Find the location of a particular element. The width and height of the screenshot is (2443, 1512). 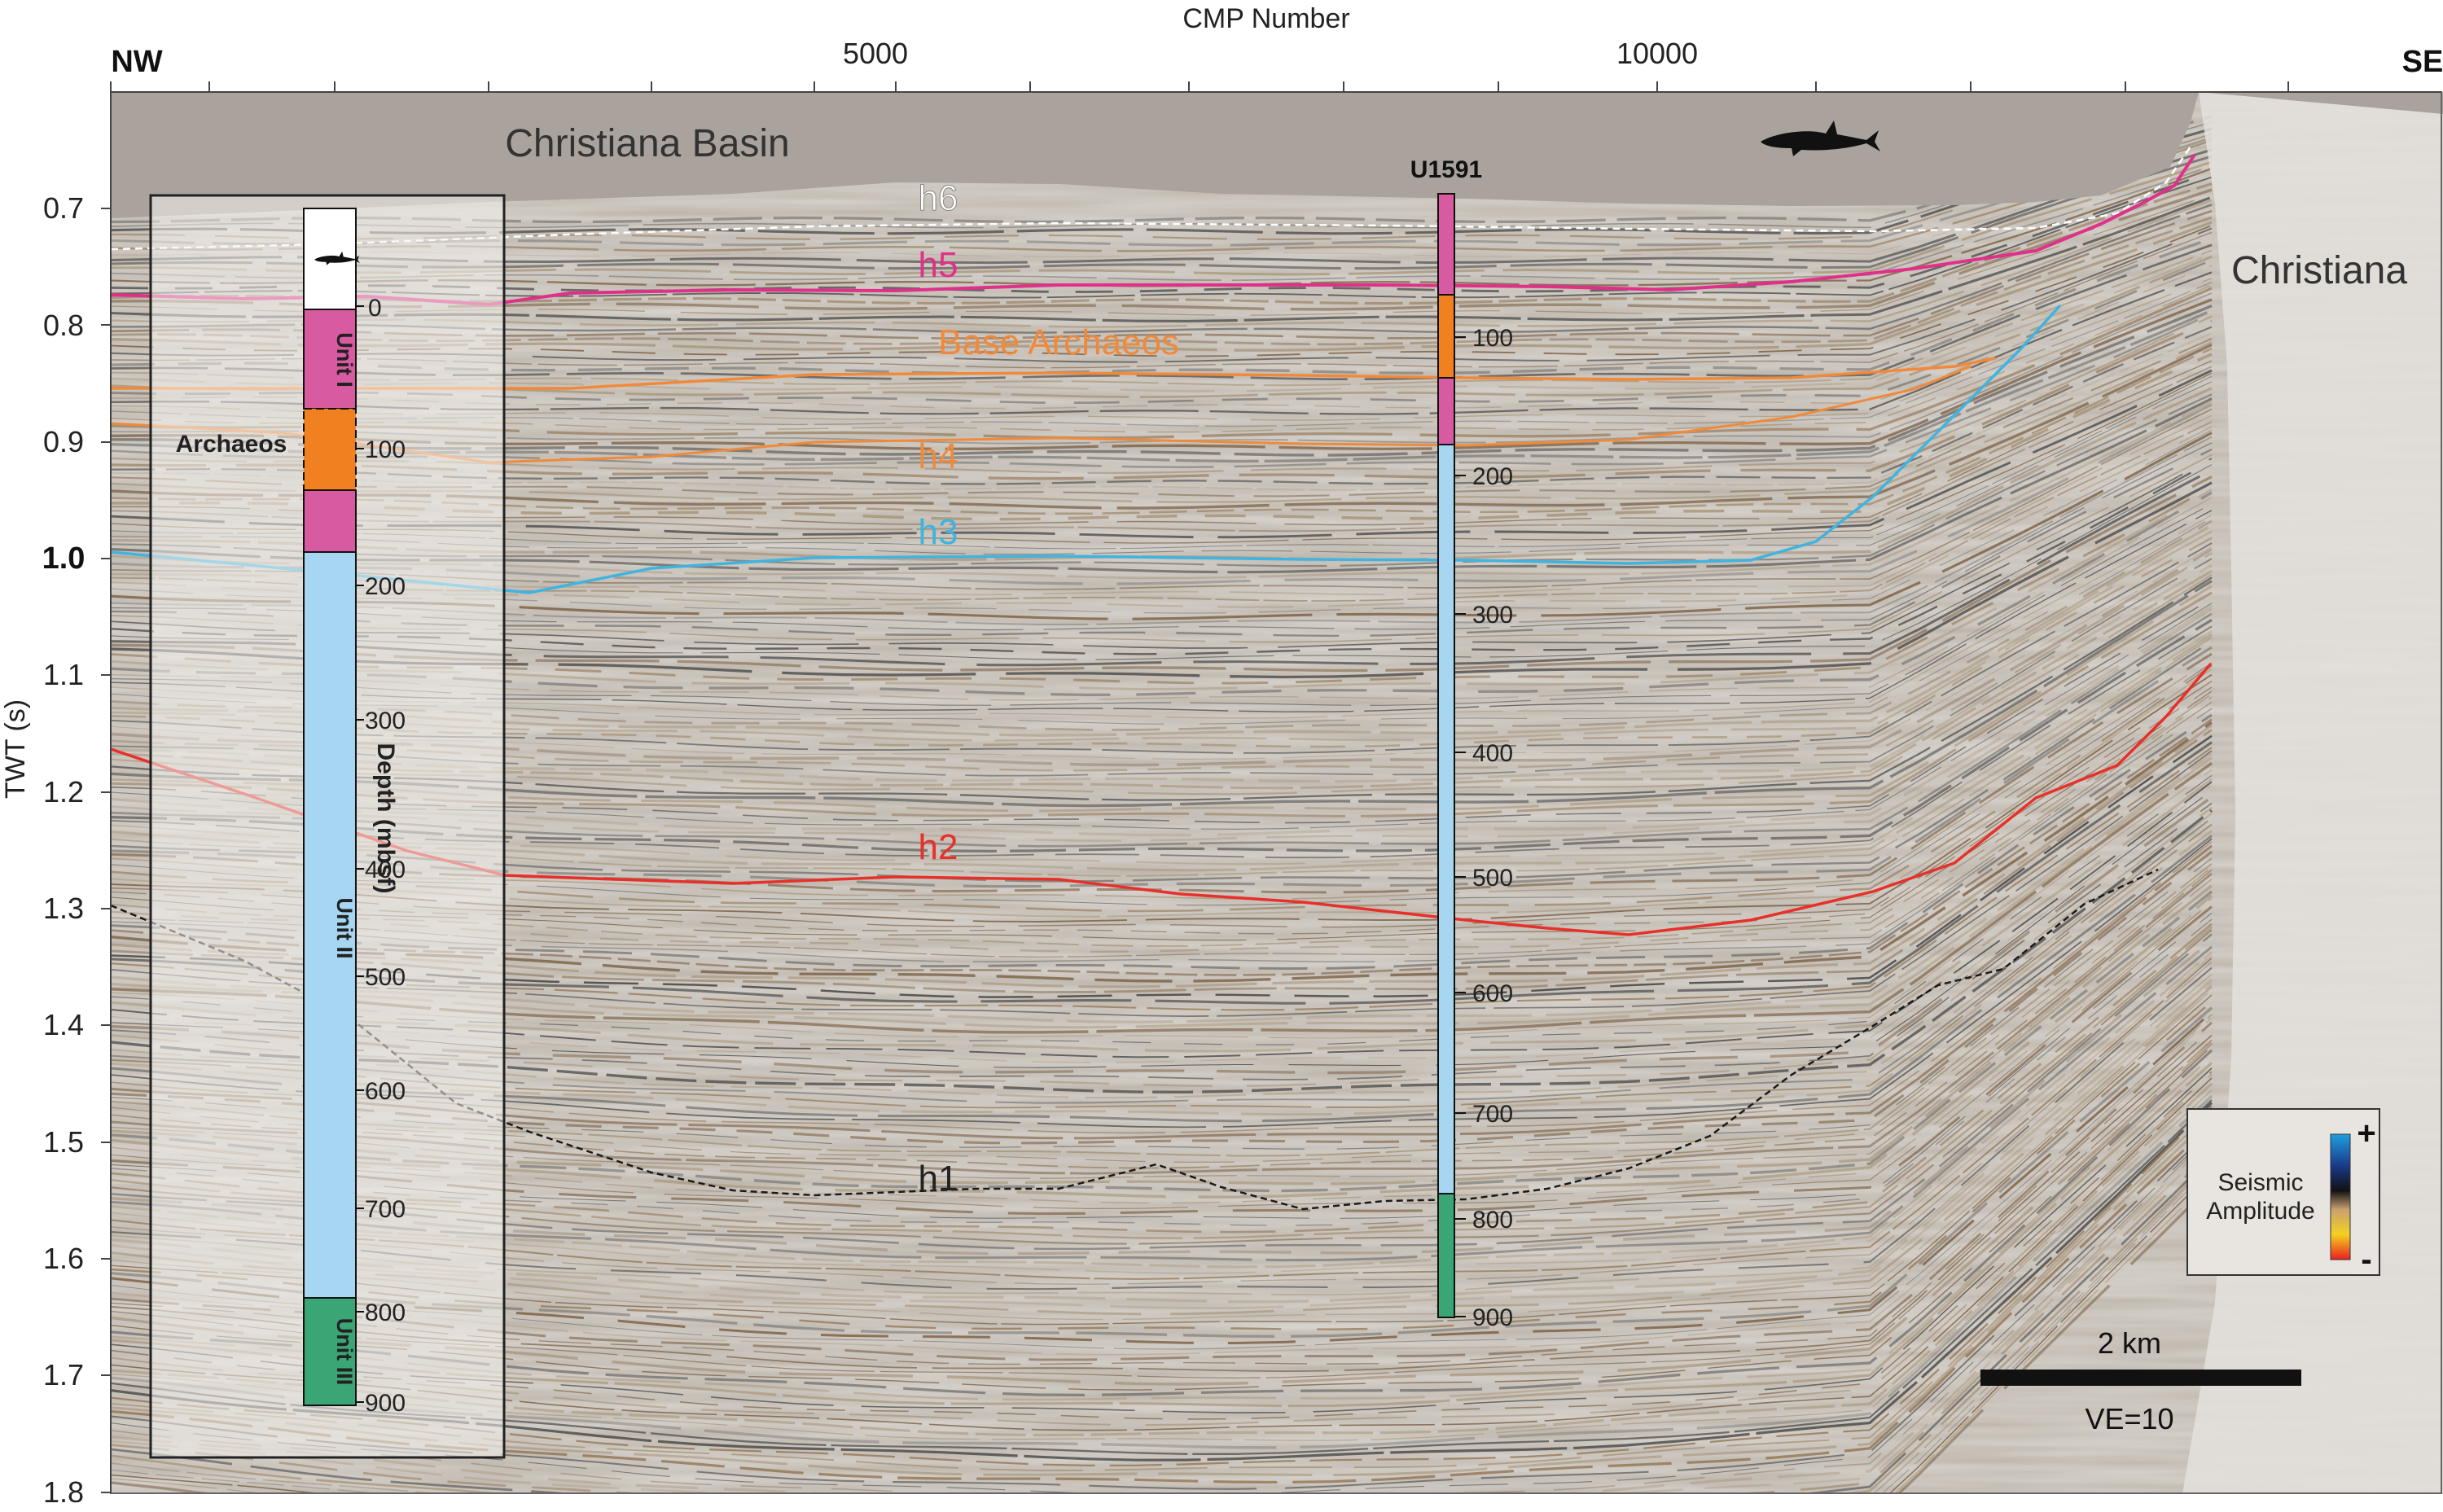

top-axis-title: CMP Number is located at coordinates (1265, 19).